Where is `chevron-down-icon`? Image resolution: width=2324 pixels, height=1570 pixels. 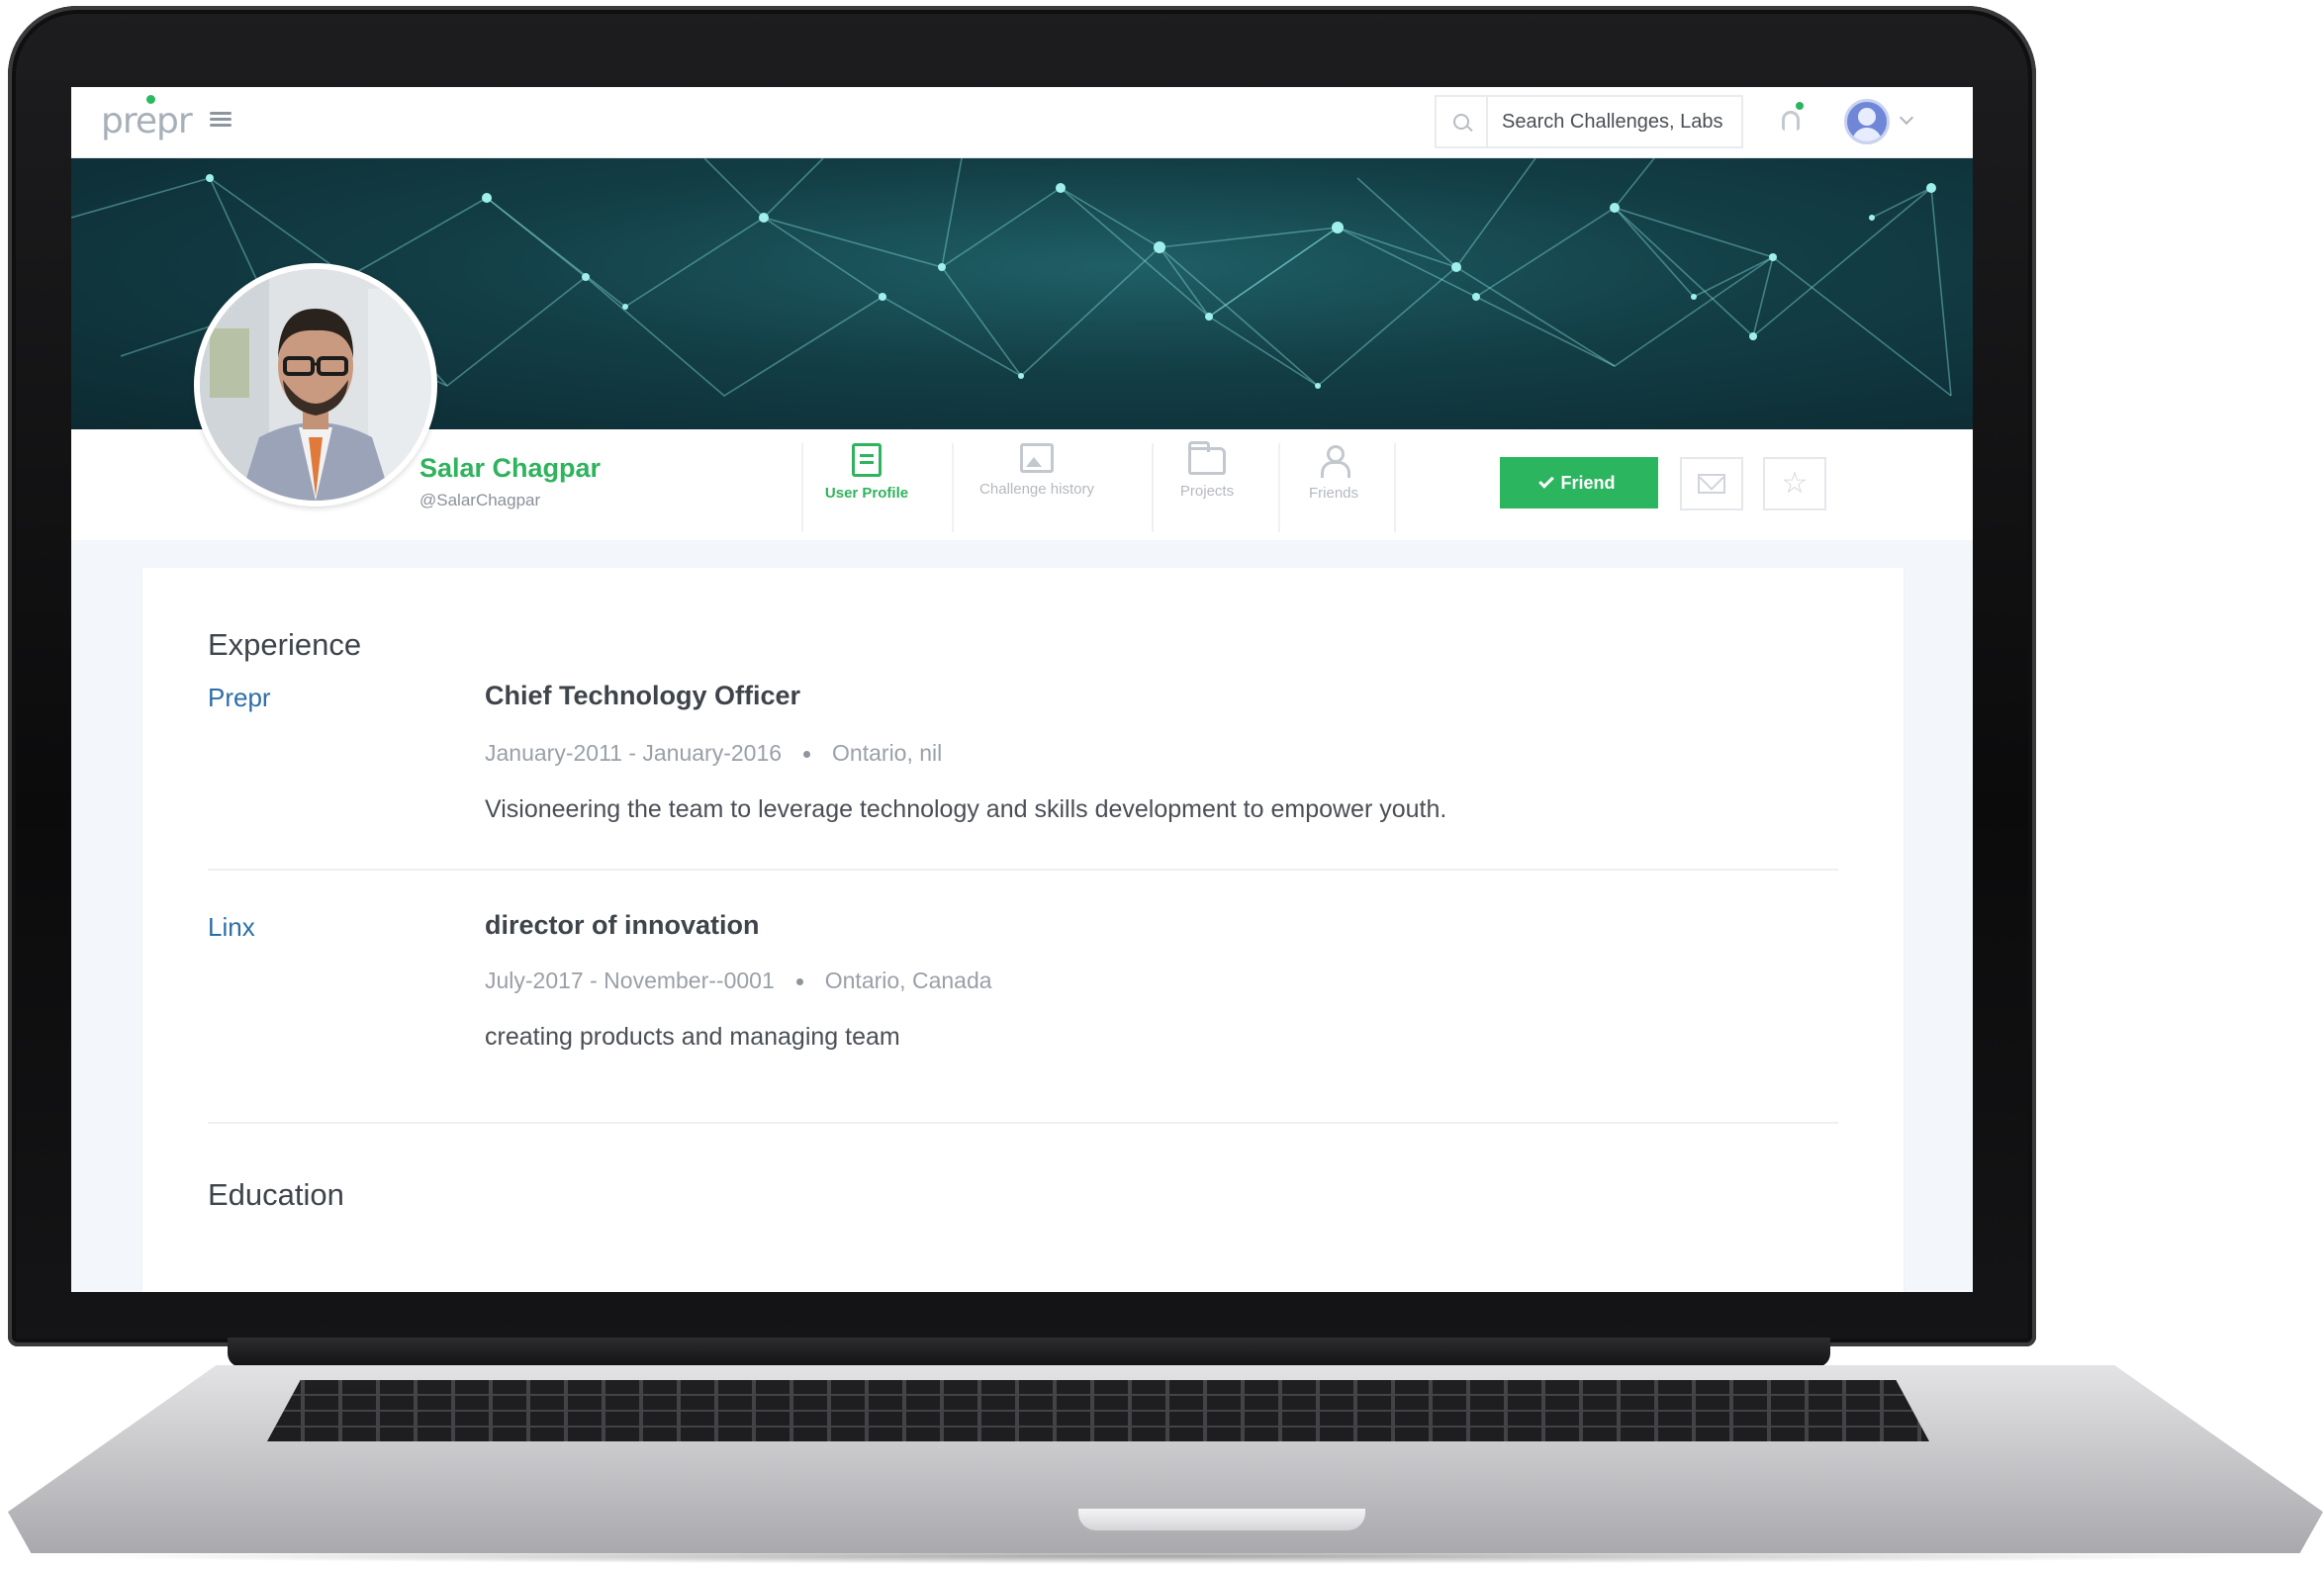
chevron-down-icon is located at coordinates (1906, 118).